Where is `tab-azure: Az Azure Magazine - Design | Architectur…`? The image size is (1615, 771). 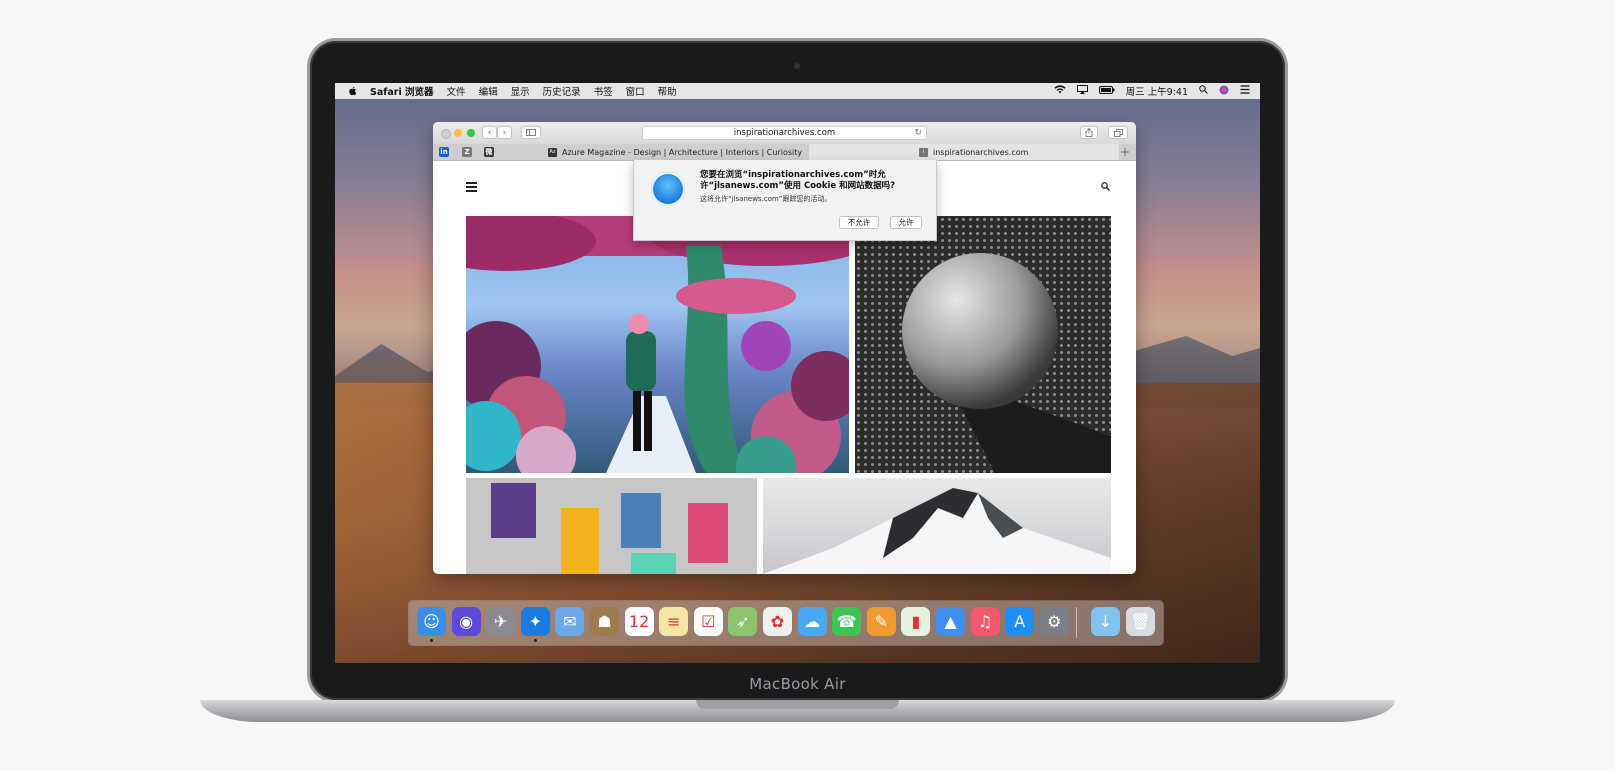
tab-azure: Az Azure Magazine - Design | Architectur… is located at coordinates (678, 152).